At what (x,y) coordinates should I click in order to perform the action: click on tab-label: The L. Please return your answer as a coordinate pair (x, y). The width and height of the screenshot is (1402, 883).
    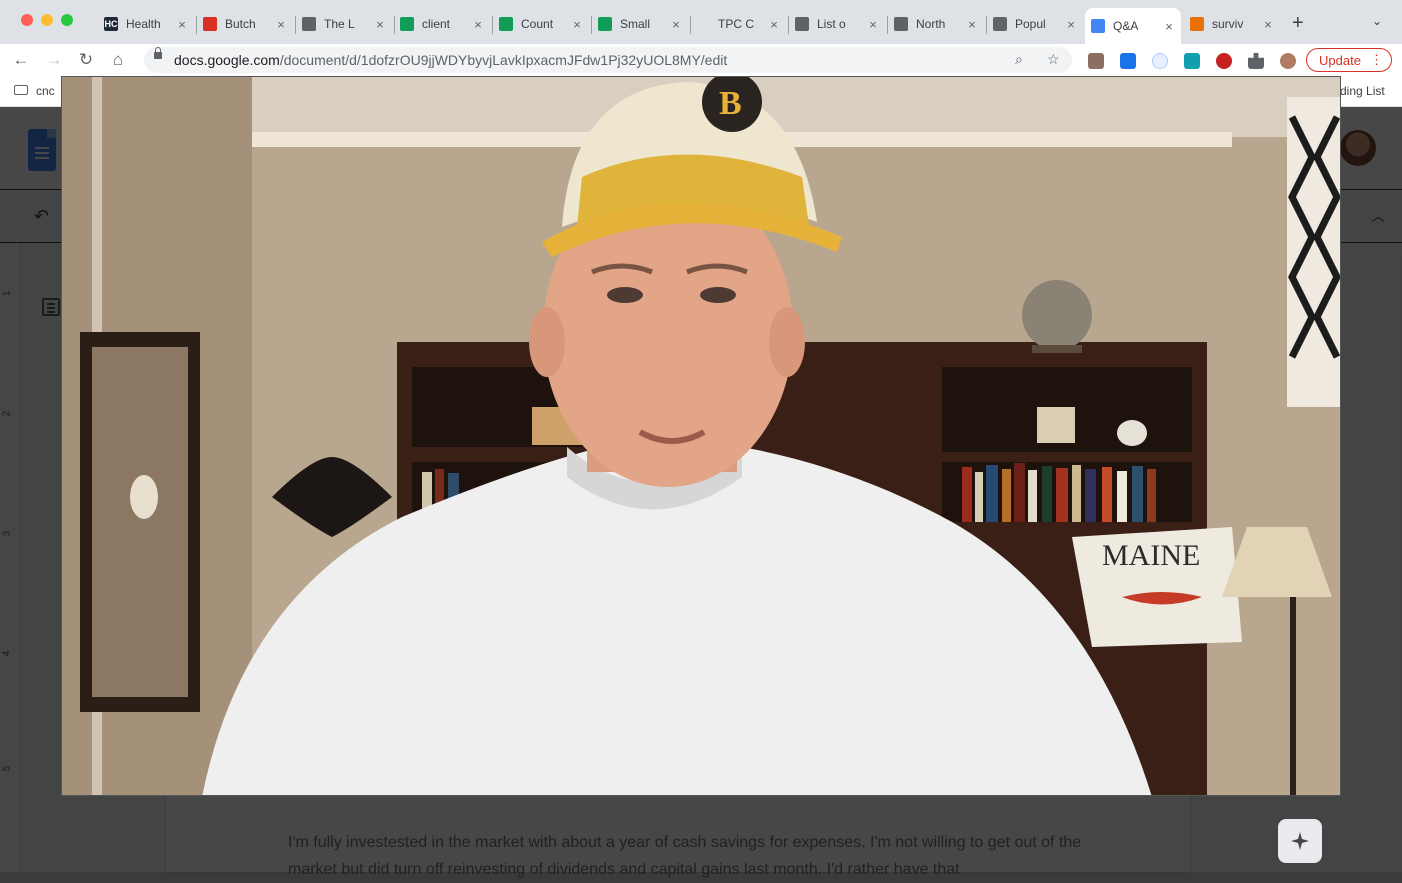
    Looking at the image, I should click on (339, 24).